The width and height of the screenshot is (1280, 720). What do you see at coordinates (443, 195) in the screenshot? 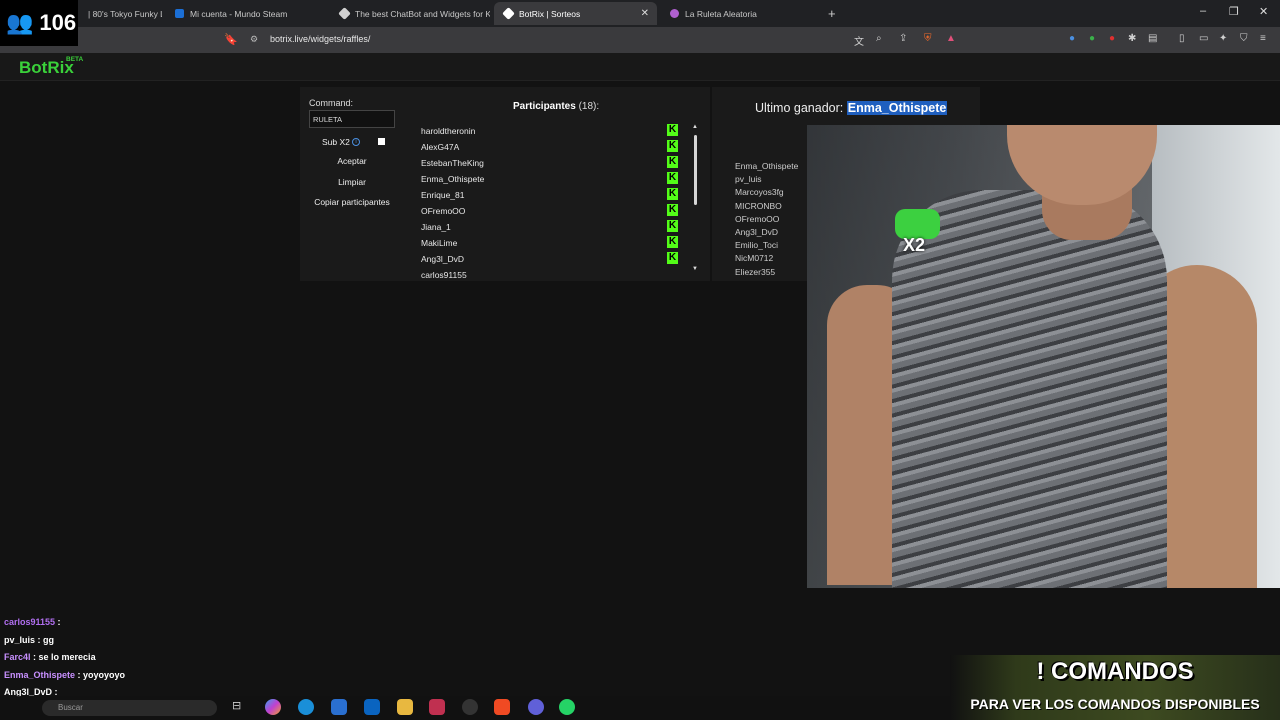
I see `participant-name: Enrique_81` at bounding box center [443, 195].